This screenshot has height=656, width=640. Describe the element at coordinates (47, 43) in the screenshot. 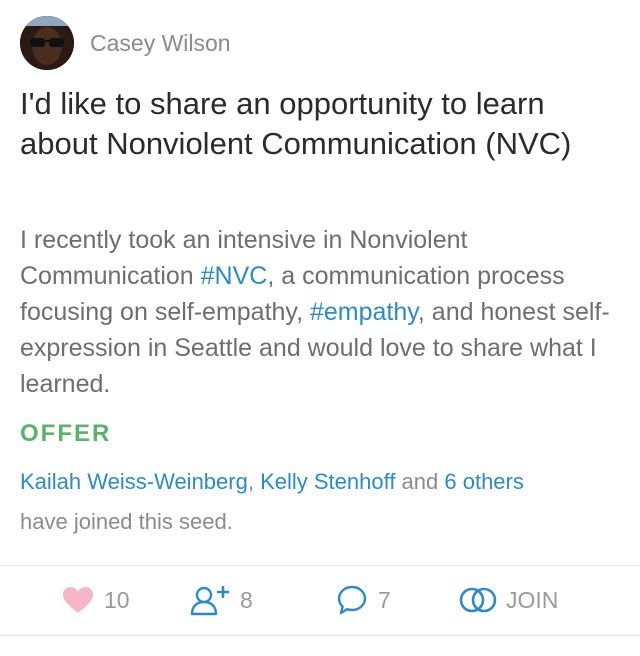

I see `avatar` at that location.